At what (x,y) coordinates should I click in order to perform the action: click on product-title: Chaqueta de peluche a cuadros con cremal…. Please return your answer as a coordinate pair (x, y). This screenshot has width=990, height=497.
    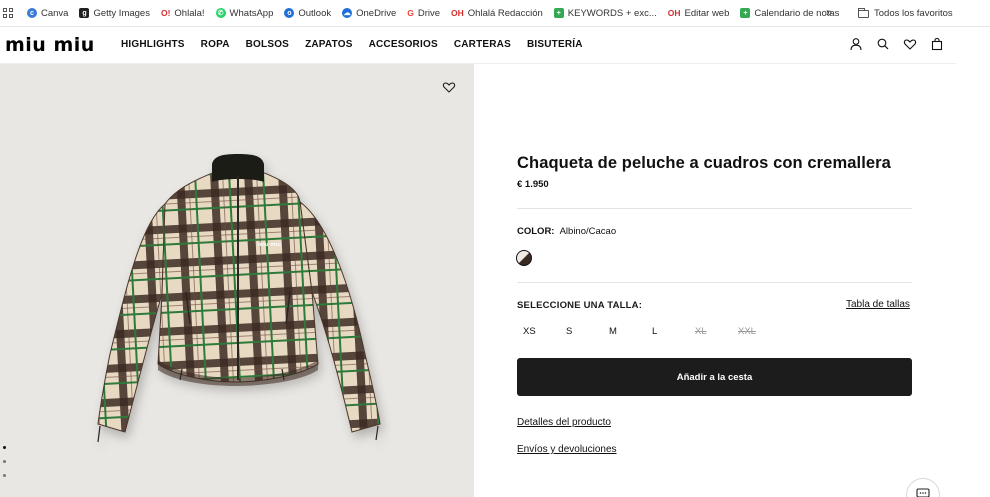
    Looking at the image, I should click on (704, 163).